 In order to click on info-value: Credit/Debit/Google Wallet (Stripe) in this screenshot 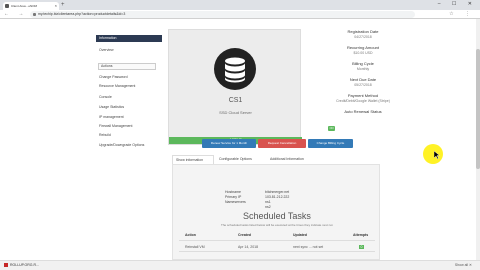, I will do `click(363, 101)`.